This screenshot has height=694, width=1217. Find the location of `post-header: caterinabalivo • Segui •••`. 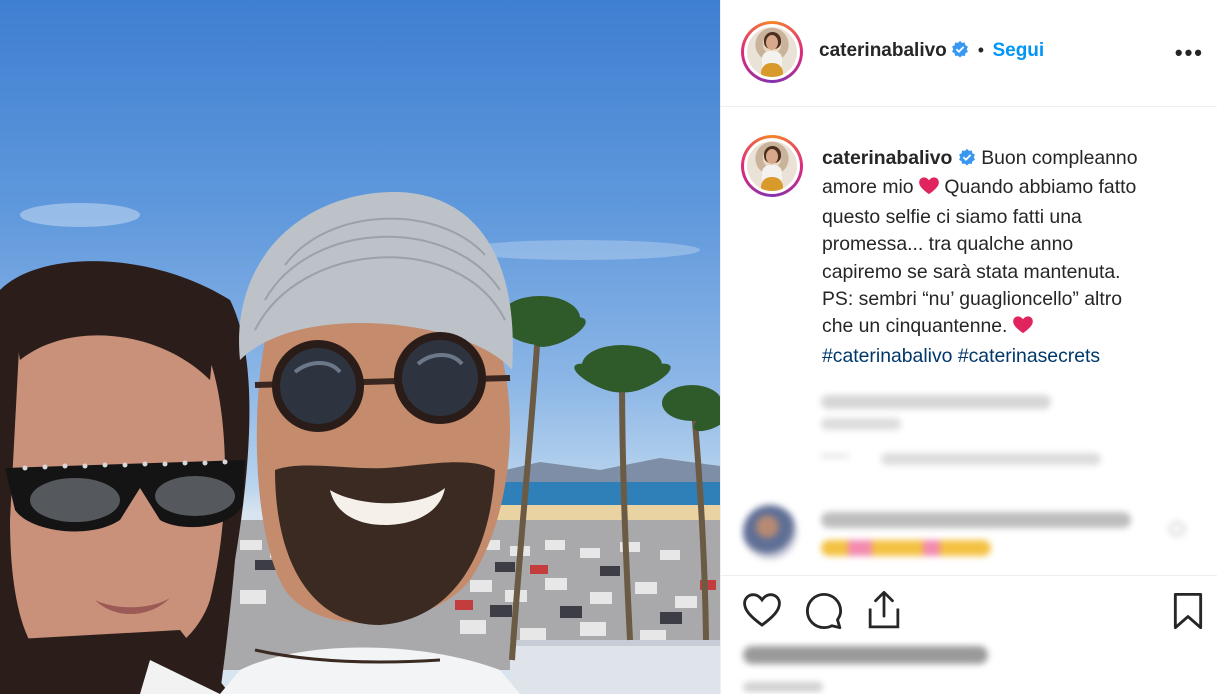

post-header: caterinabalivo • Segui ••• is located at coordinates (969, 53).